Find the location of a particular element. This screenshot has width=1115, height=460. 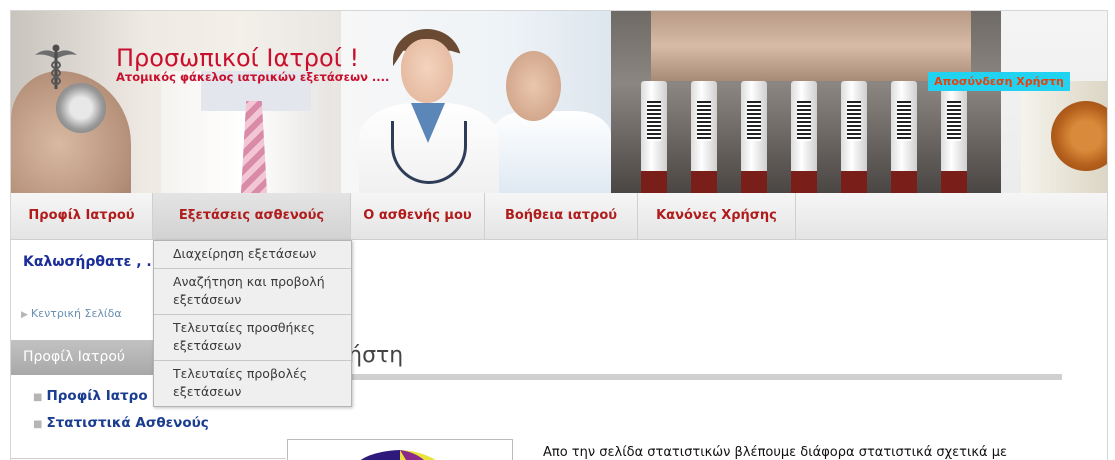

breadcrumb-arrow-icon: ▶ is located at coordinates (24, 315).